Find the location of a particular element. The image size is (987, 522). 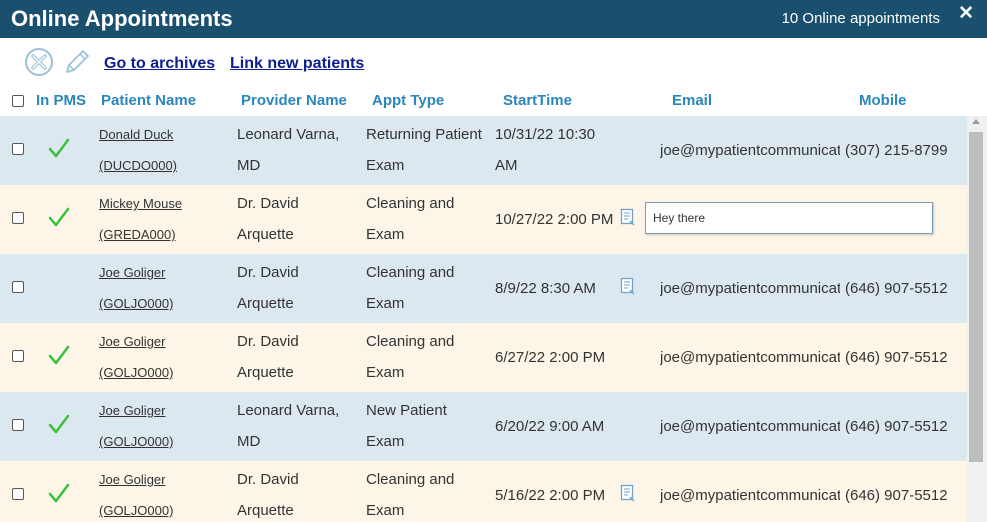

window-title: Online Appointments is located at coordinates (122, 18).